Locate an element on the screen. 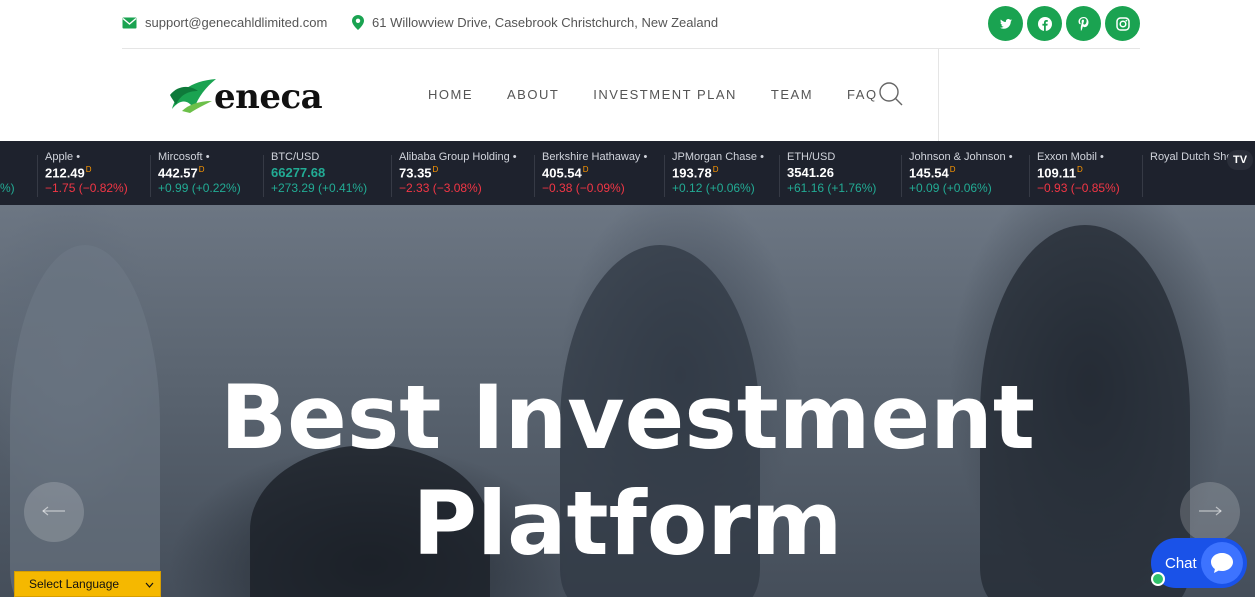 Image resolution: width=1255 pixels, height=597 pixels. language-select-value: Select Language is located at coordinates (74, 584).